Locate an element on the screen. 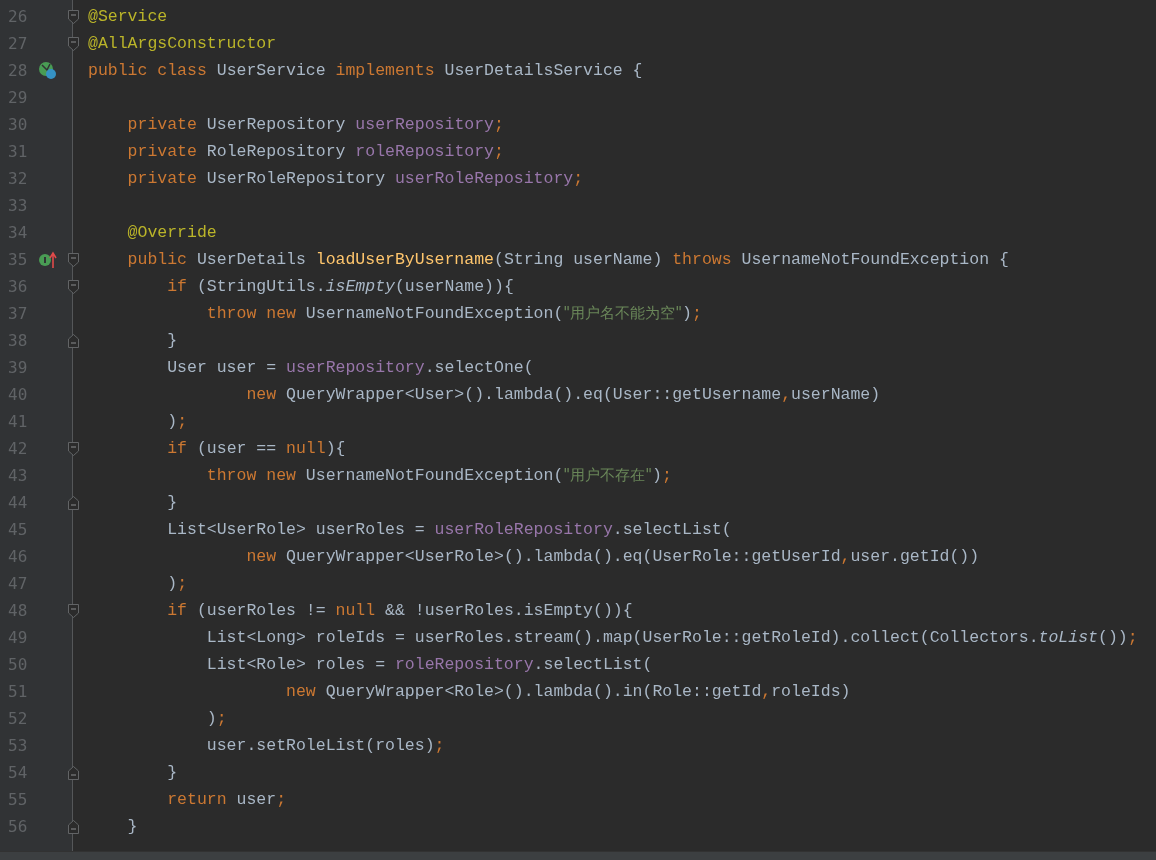 This screenshot has width=1156, height=860. code-line: List<UserRole> userRoles = userRoleRepository.selectList( is located at coordinates (449, 529).